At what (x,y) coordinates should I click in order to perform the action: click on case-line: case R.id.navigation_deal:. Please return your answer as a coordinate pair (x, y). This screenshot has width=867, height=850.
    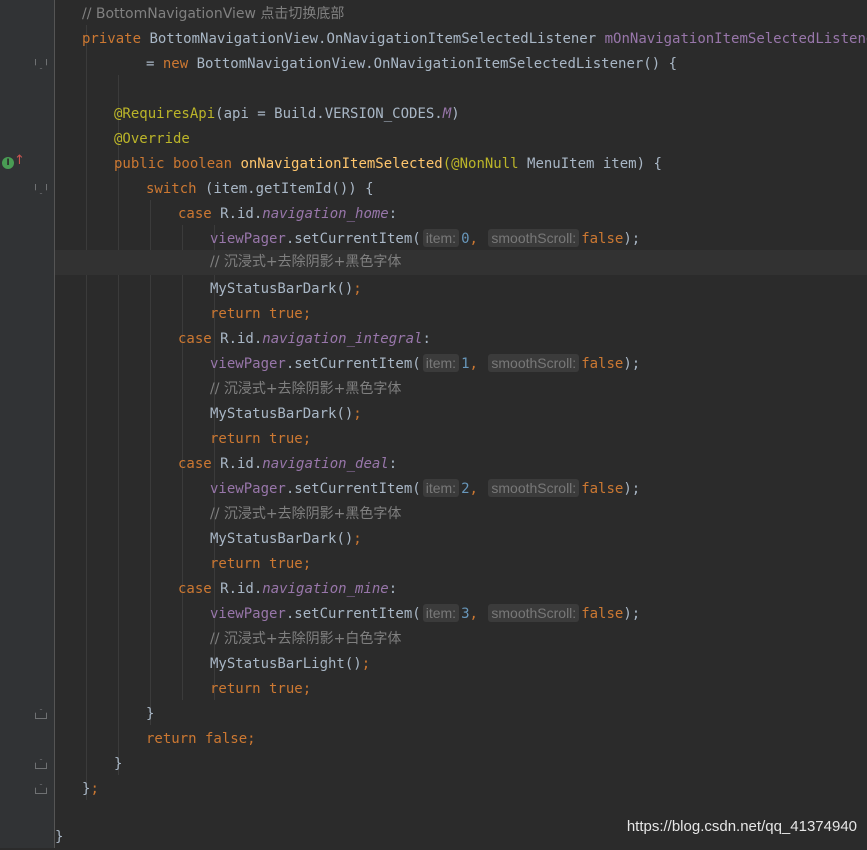
    Looking at the image, I should click on (461, 464).